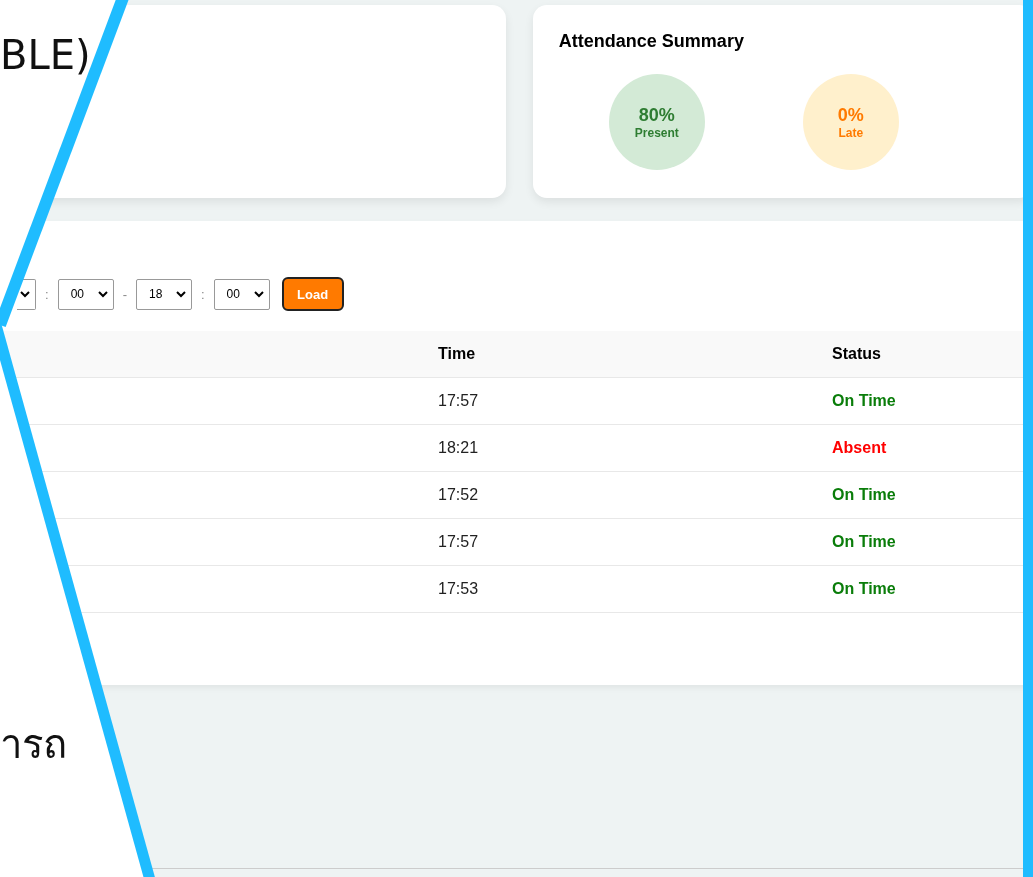 The height and width of the screenshot is (877, 1033). Describe the element at coordinates (459, 448) in the screenshot. I see `time-cell-text: 18:21` at that location.